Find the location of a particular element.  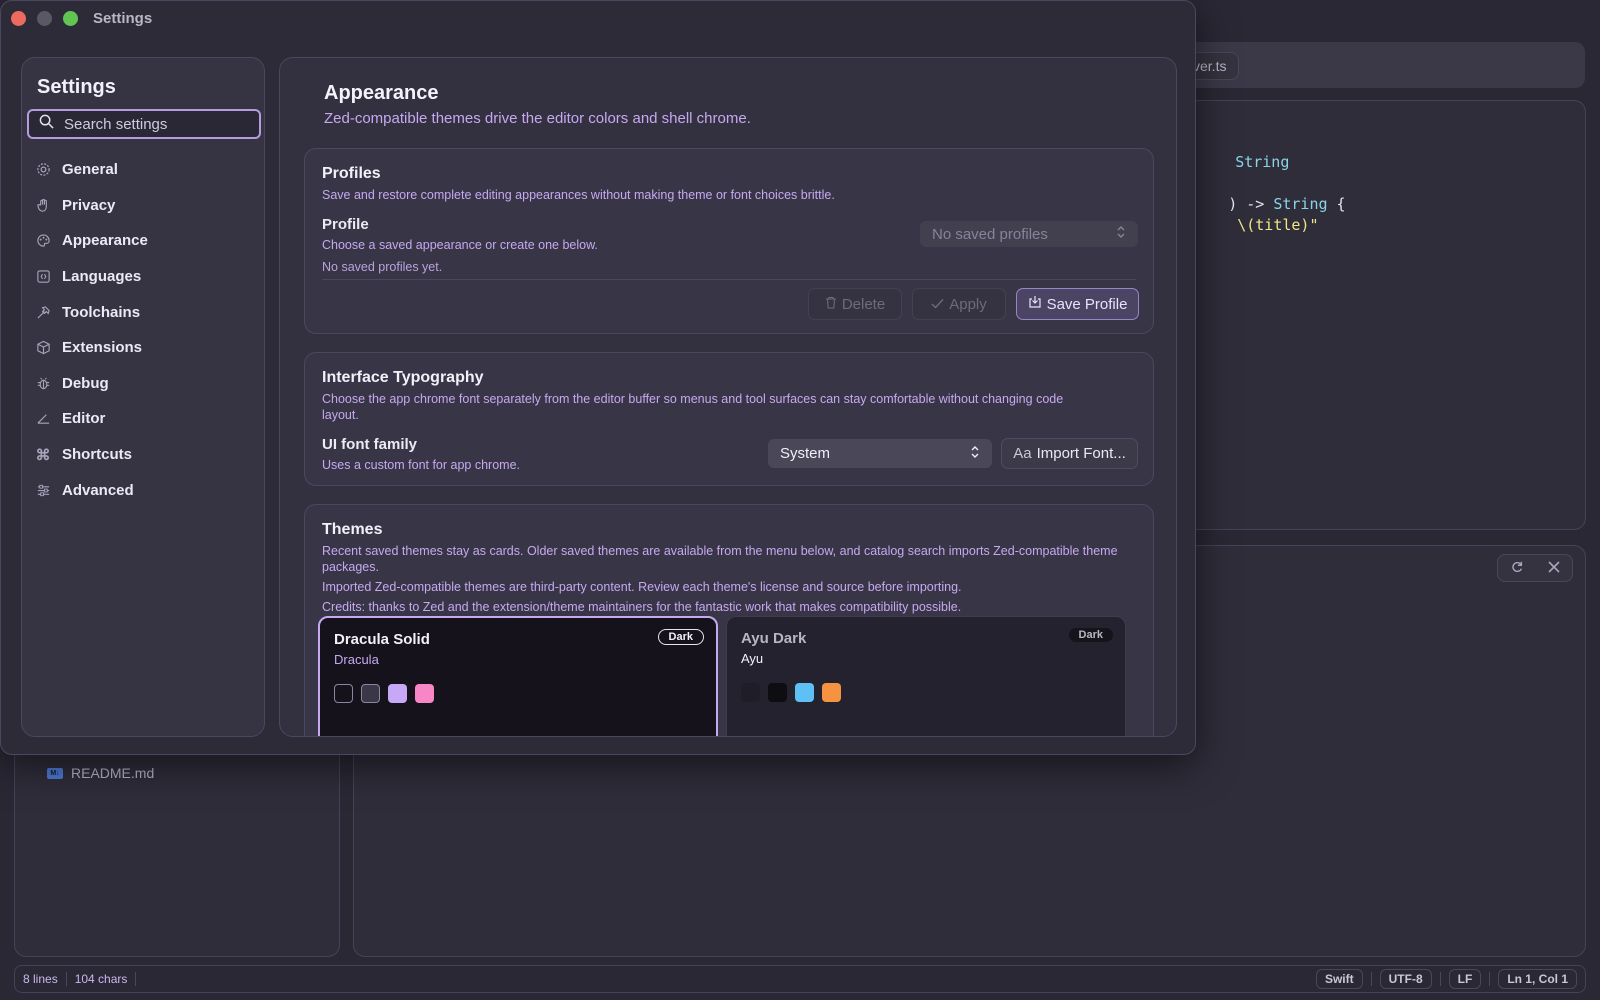

ui-font-hint: Uses a custom font for app chrome. is located at coordinates (421, 465).